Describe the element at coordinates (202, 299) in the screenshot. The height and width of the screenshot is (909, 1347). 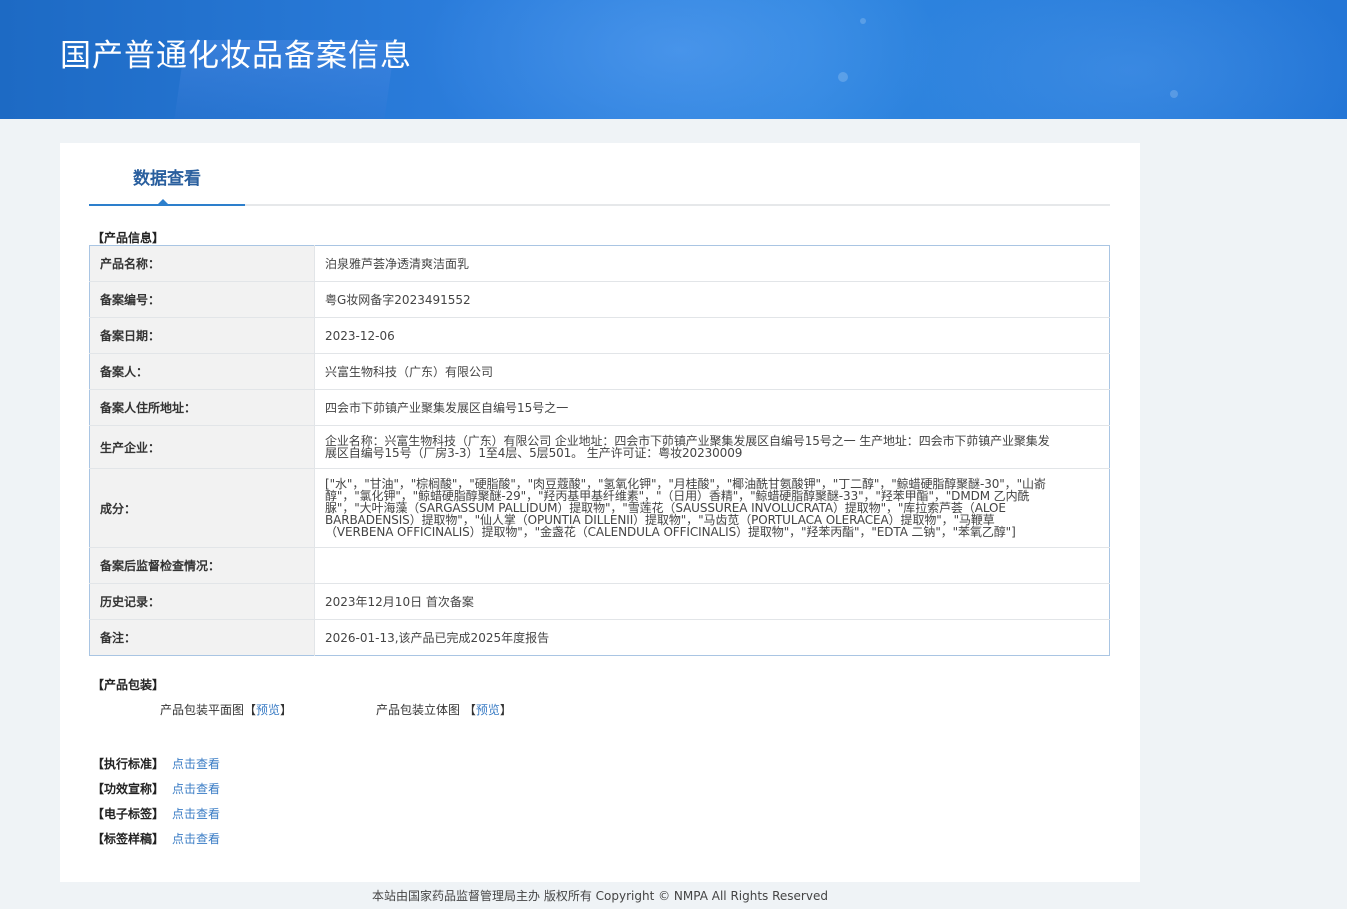
I see `row-key: 备案编号：` at that location.